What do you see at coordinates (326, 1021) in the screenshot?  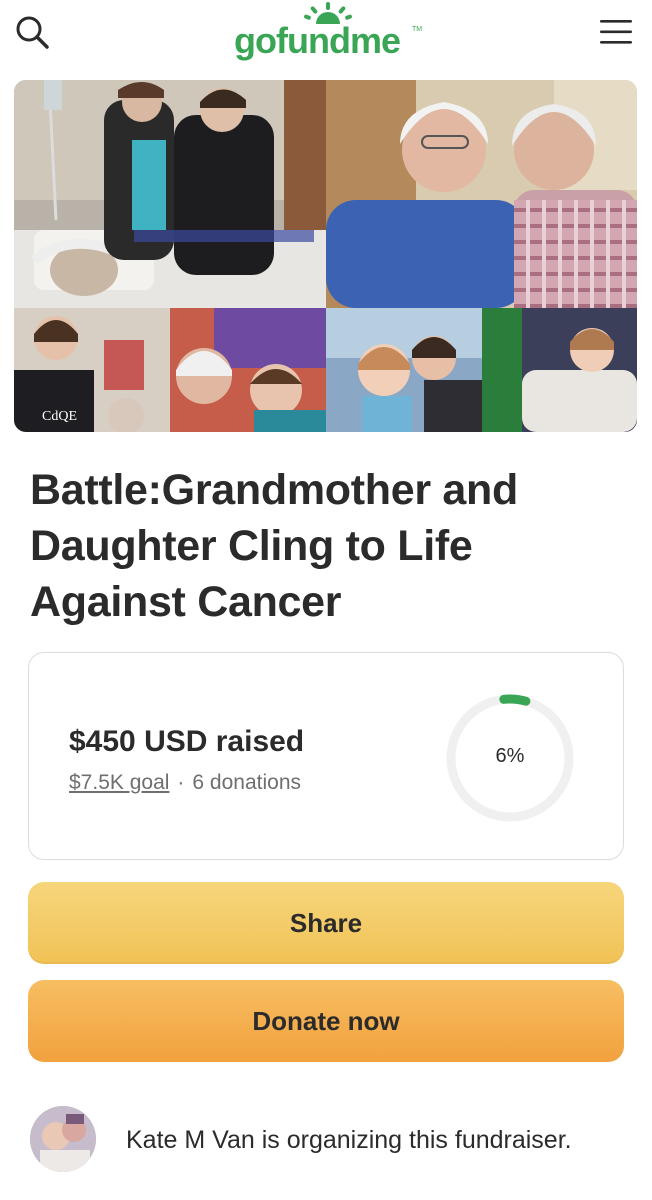 I see `donate-now-button: Donate now` at bounding box center [326, 1021].